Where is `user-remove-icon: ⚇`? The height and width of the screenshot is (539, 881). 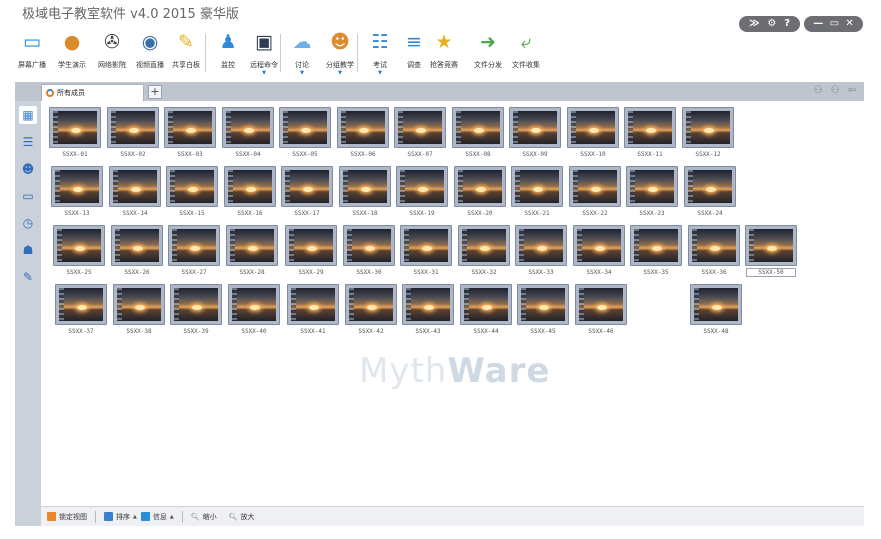
user-remove-icon: ⚇ is located at coordinates (835, 90).